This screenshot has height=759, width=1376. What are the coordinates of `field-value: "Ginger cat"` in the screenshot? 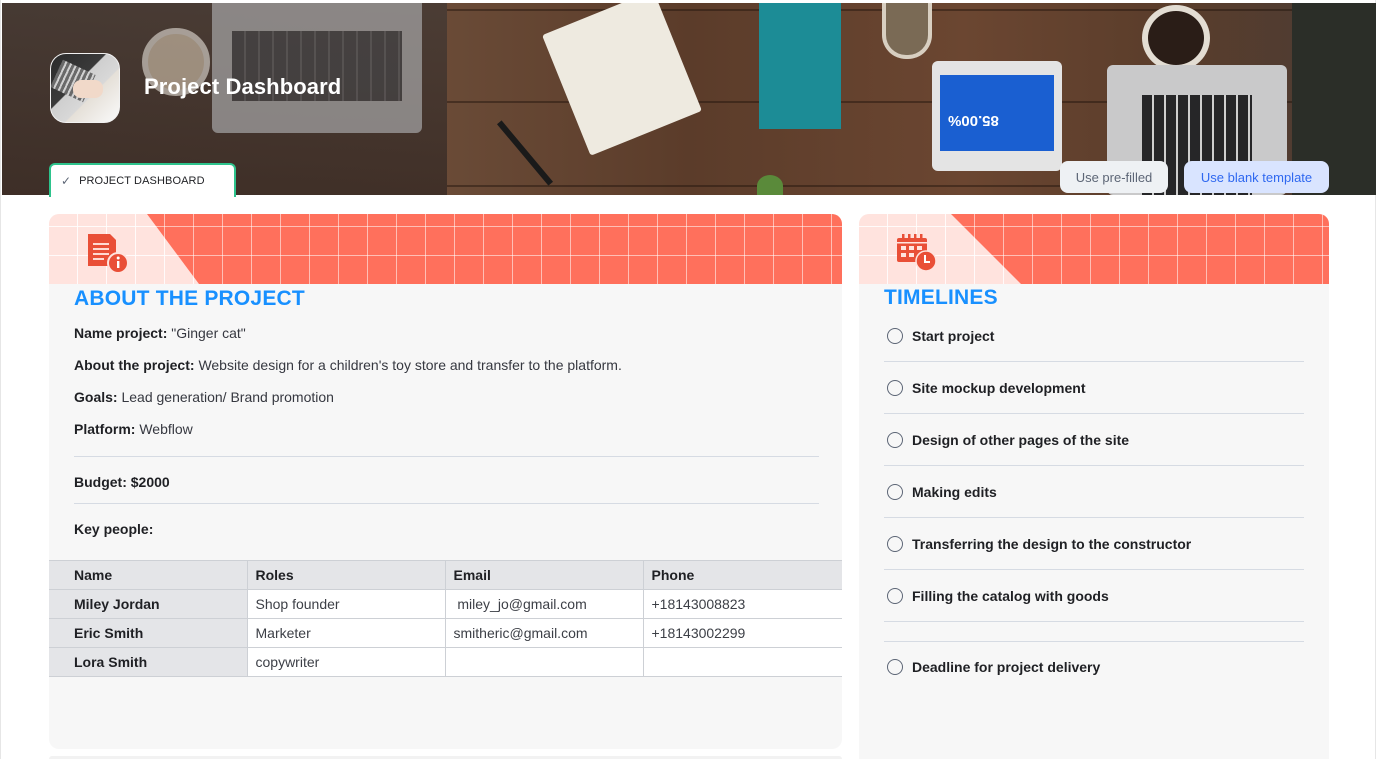 It's located at (208, 333).